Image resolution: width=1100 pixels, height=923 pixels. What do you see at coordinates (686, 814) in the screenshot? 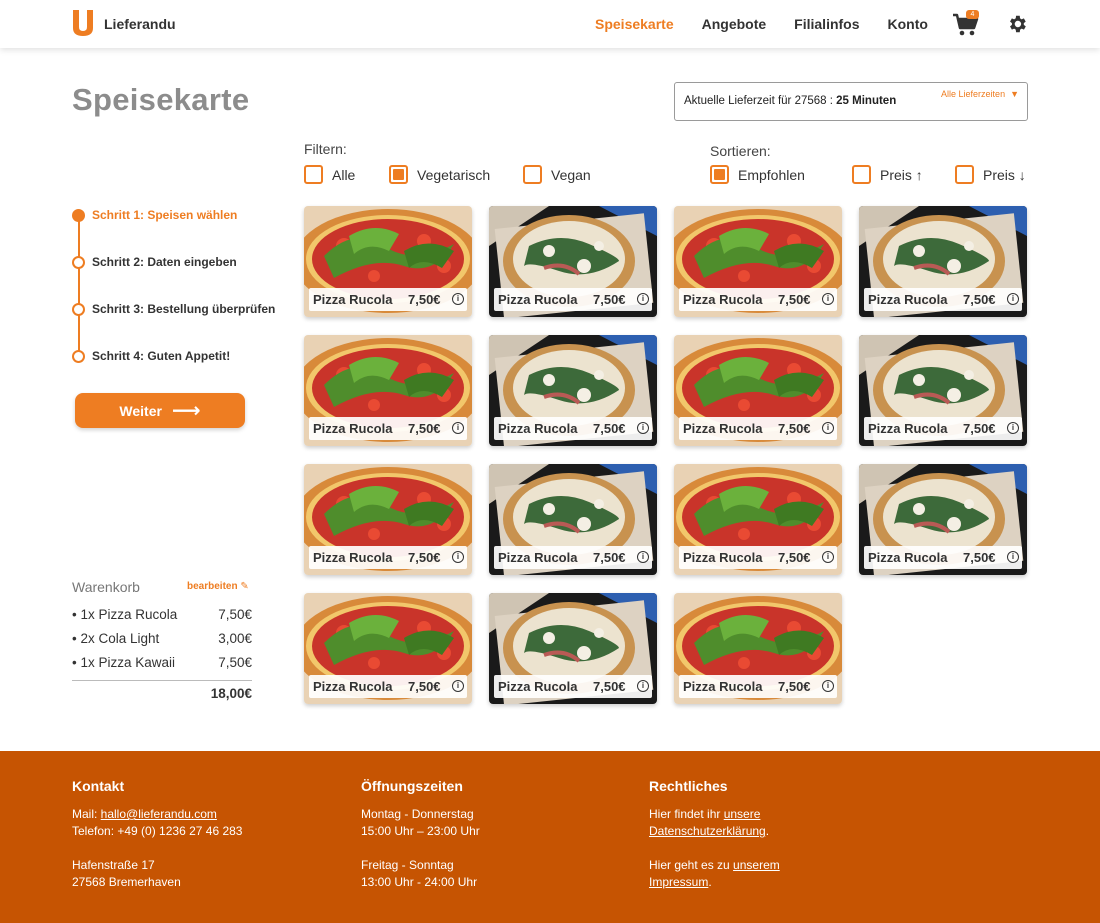
I see `privacy-prefix: Hier findet ihr` at bounding box center [686, 814].